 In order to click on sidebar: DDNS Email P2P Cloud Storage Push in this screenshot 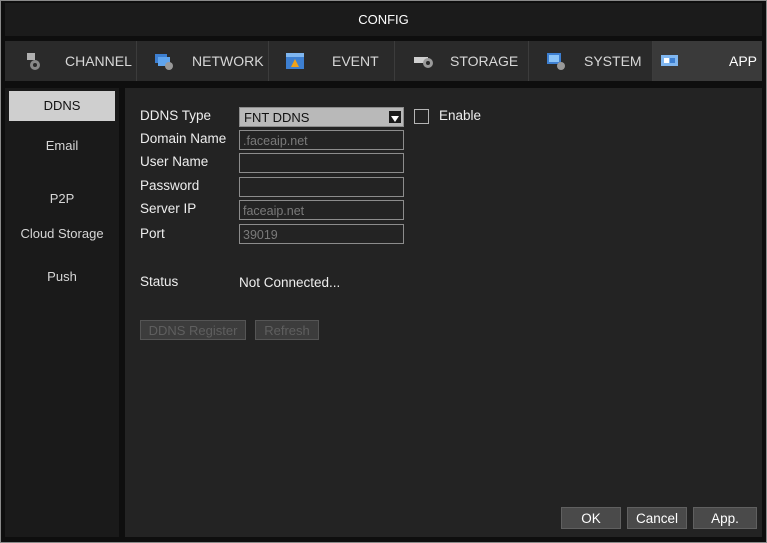, I will do `click(62, 312)`.